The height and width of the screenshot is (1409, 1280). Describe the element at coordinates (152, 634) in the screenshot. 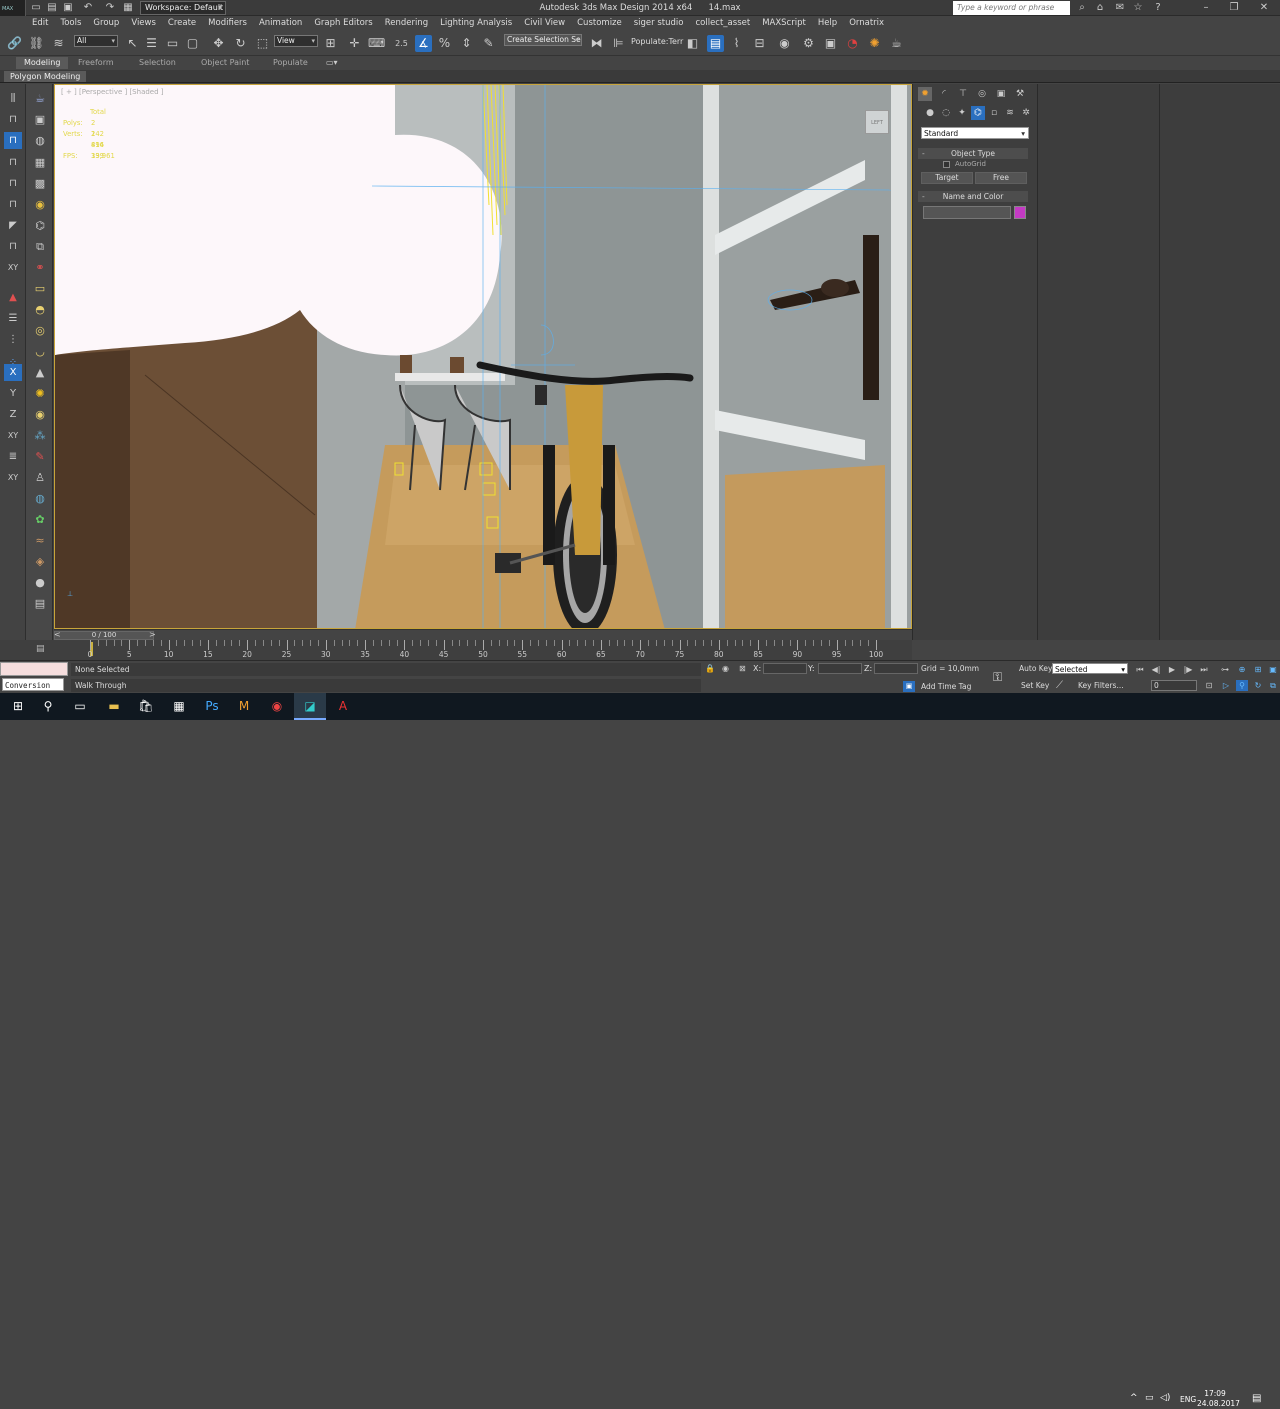

I see `slider-next-icon: >` at that location.